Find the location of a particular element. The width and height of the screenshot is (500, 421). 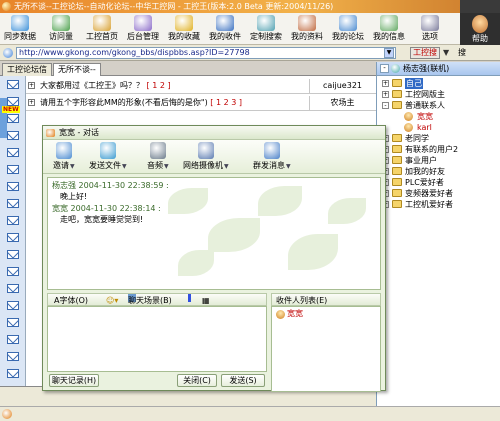

toolbar-button-8: 我的论坛 is located at coordinates (348, 29).